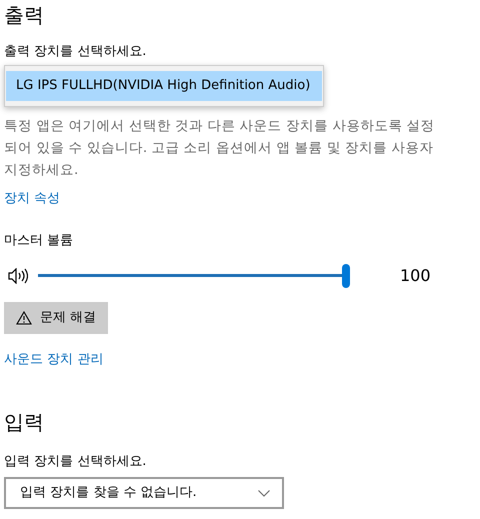 Image resolution: width=480 pixels, height=519 pixels. Describe the element at coordinates (24, 15) in the screenshot. I see `section-heading: 출력` at that location.